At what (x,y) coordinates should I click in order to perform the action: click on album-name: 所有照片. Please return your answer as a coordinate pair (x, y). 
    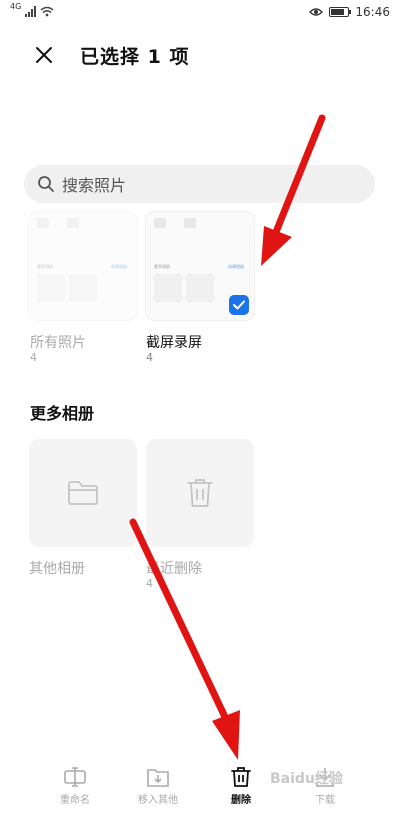
    Looking at the image, I should click on (58, 343).